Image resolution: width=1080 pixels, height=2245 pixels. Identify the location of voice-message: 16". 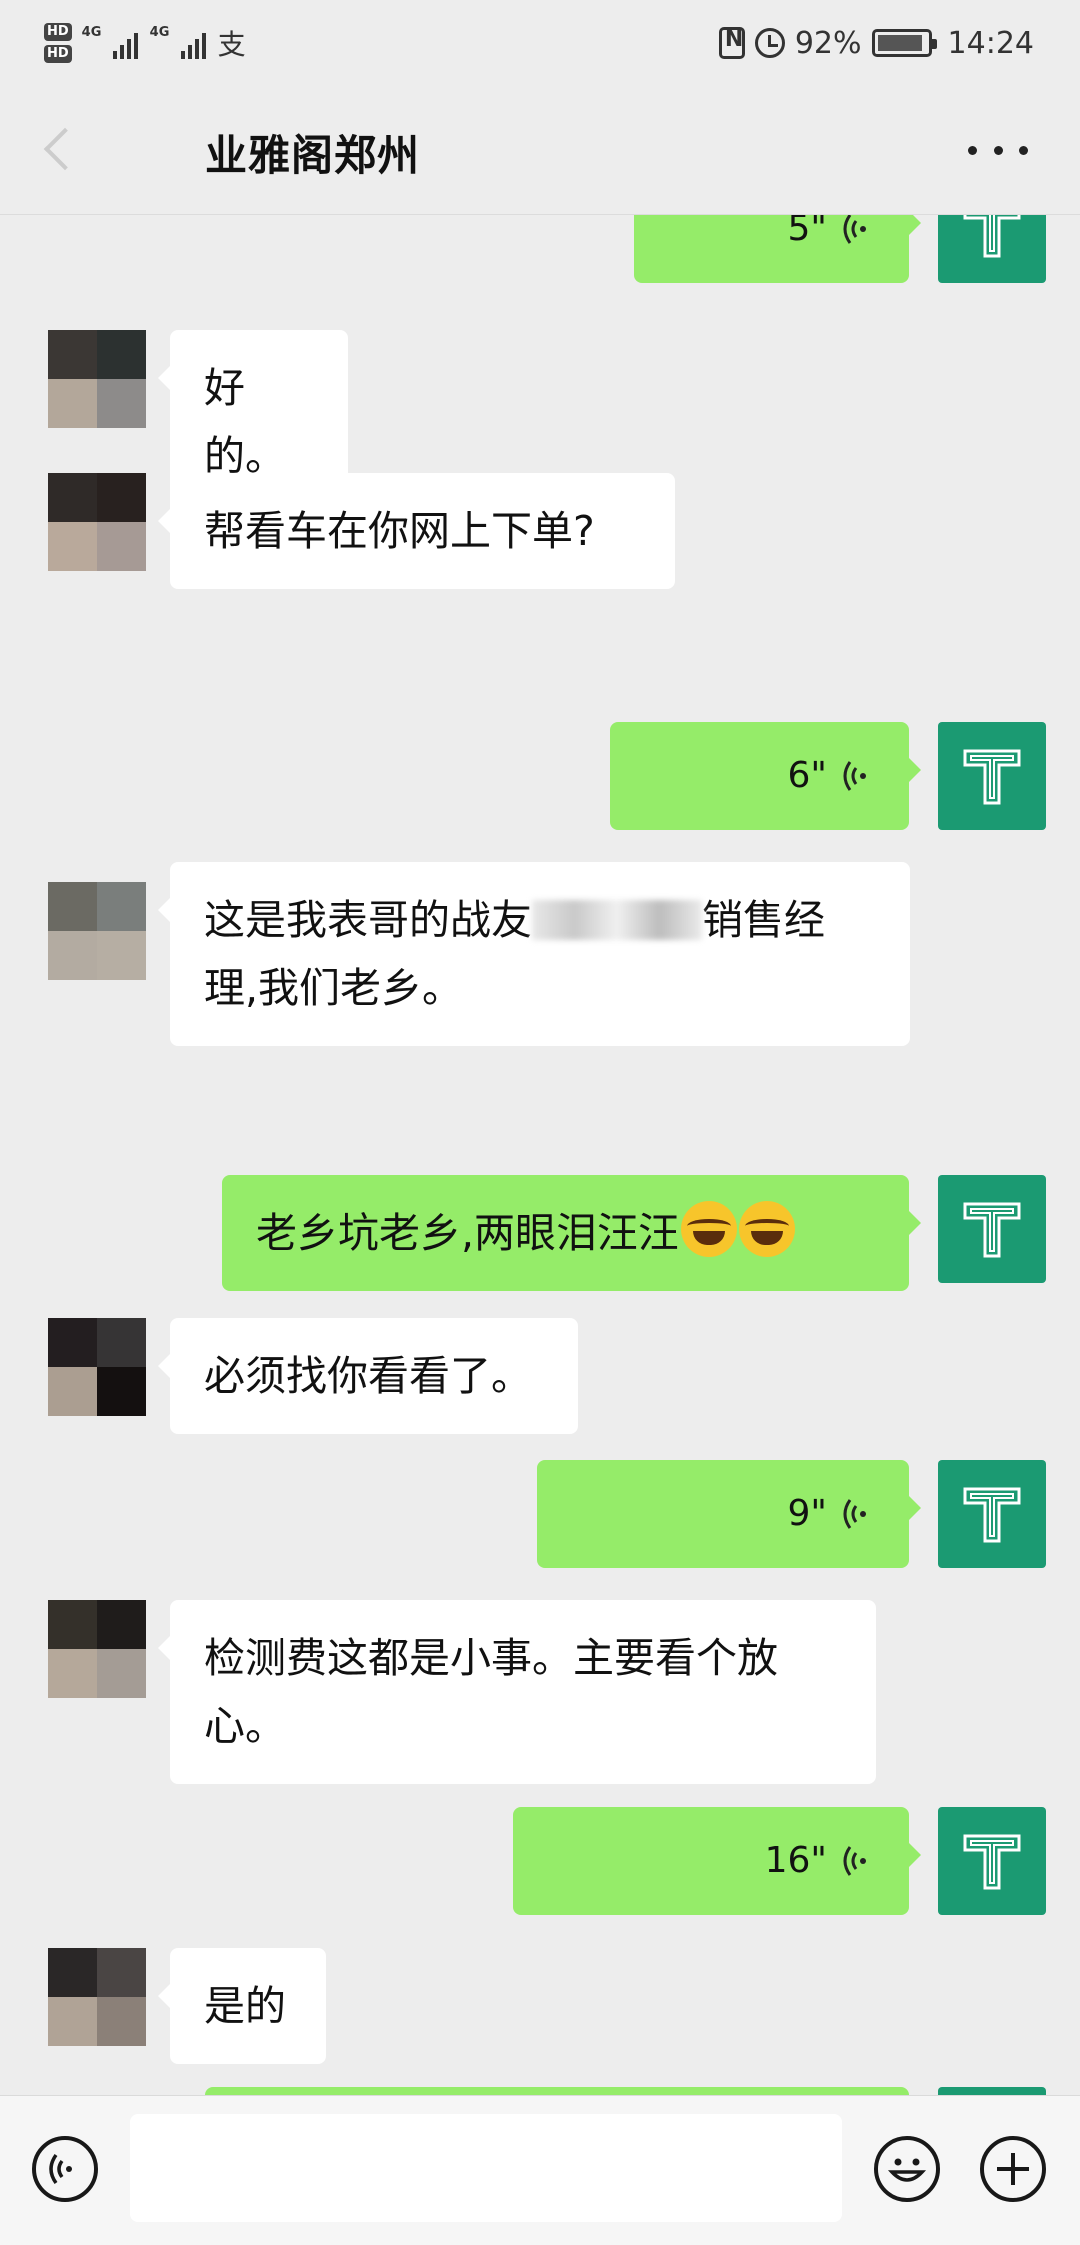
(717, 1861).